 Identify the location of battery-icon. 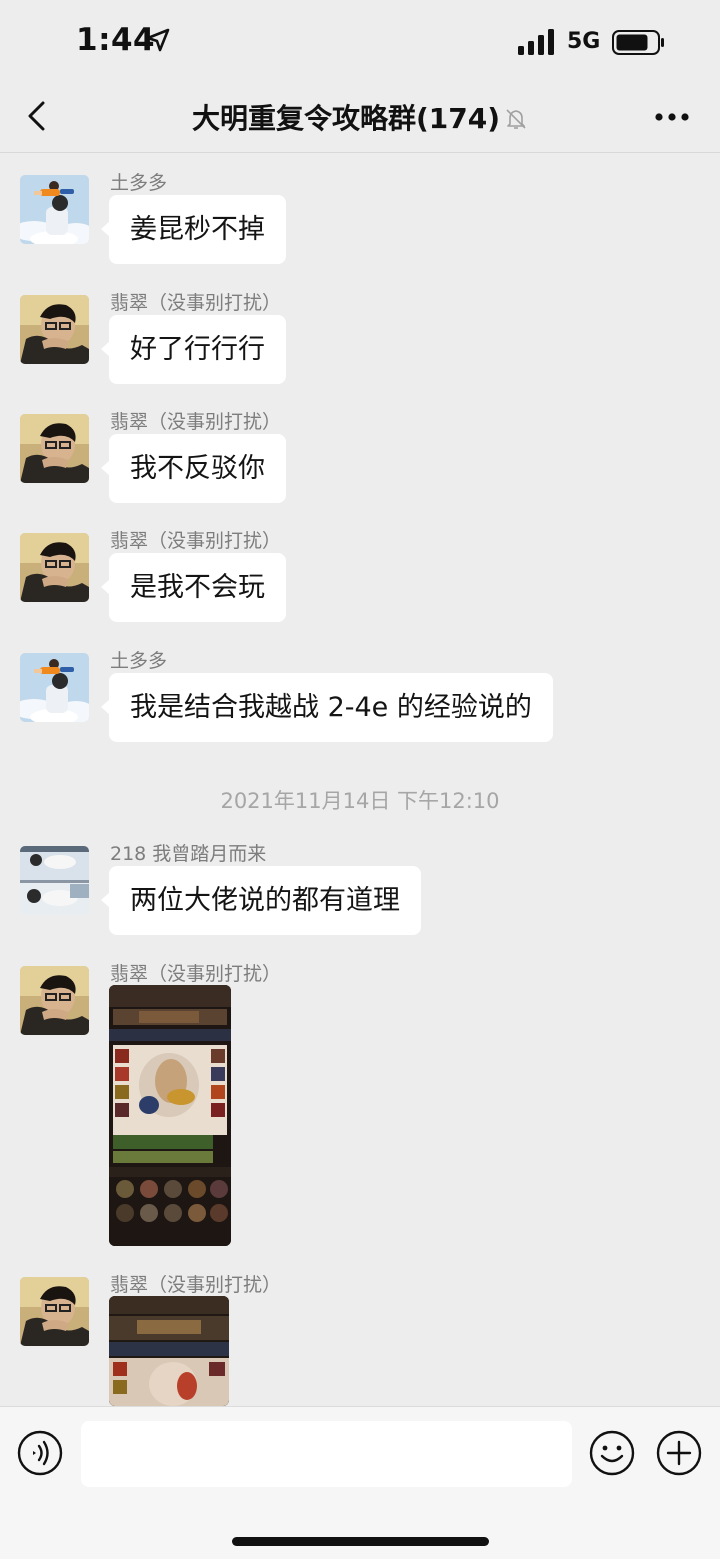
(638, 42).